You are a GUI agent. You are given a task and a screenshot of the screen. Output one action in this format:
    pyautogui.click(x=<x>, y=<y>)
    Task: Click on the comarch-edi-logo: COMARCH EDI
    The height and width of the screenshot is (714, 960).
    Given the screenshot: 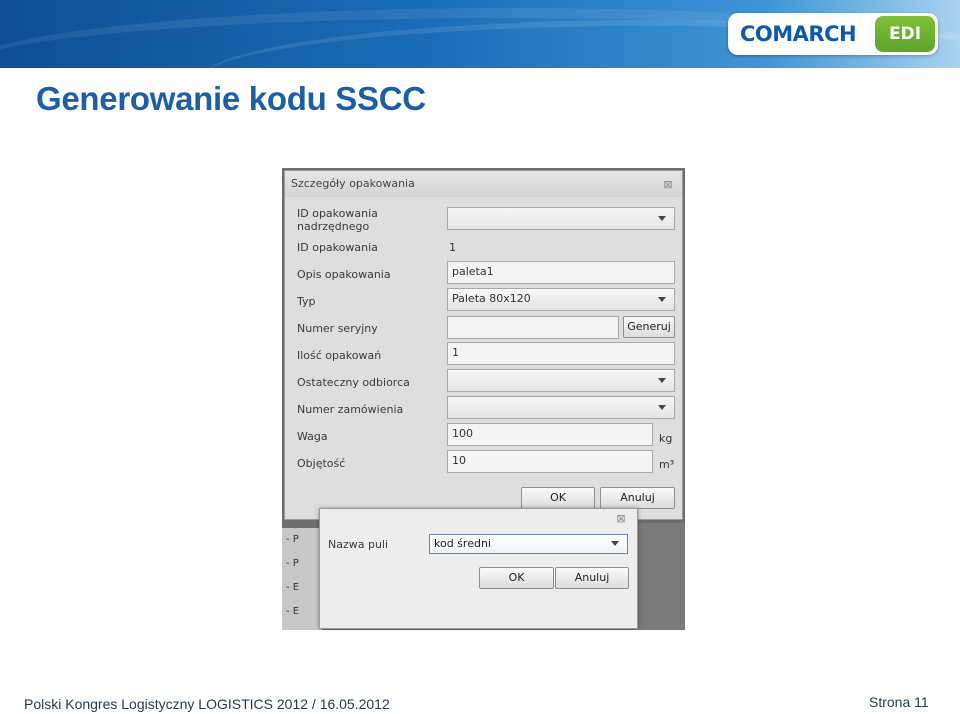 What is the action you would take?
    pyautogui.click(x=833, y=34)
    